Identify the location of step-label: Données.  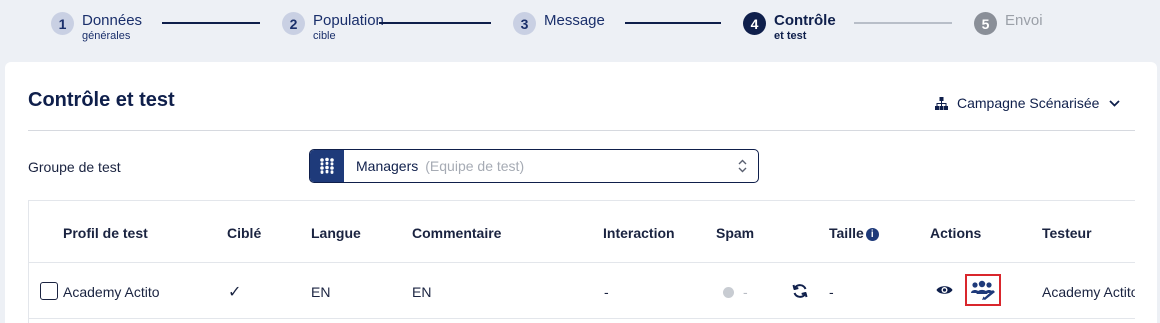
(112, 20).